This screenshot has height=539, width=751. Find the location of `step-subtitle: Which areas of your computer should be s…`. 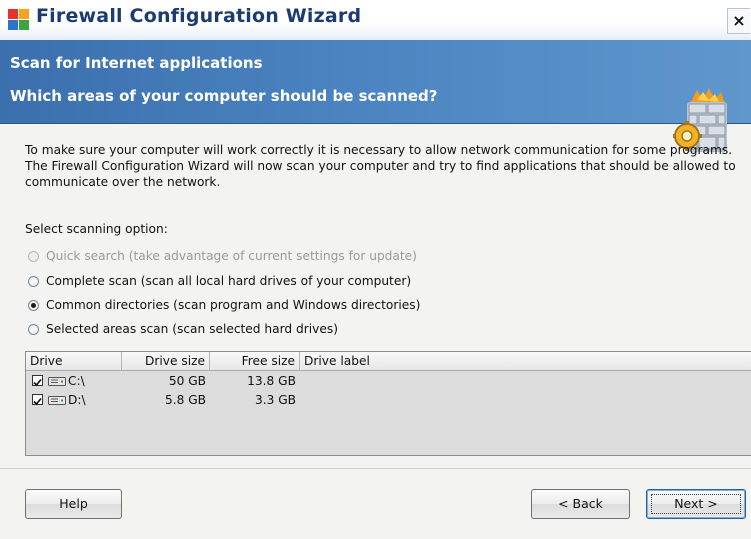

step-subtitle: Which areas of your computer should be s… is located at coordinates (224, 96).